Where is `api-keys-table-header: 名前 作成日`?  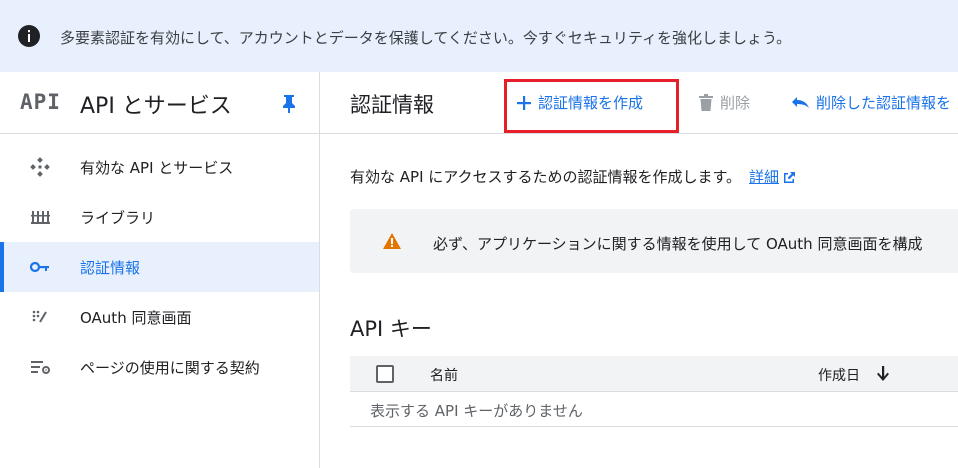
api-keys-table-header: 名前 作成日 is located at coordinates (654, 374).